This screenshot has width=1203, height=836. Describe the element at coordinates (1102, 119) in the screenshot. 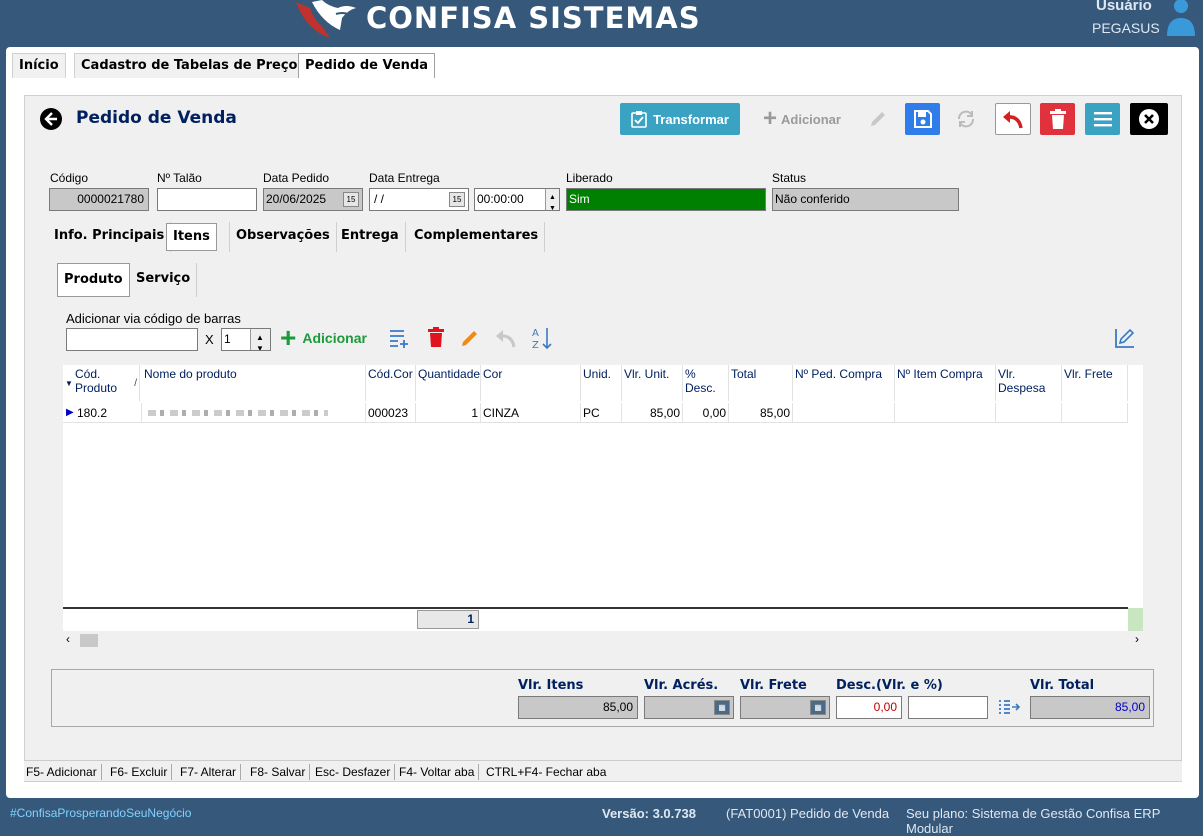

I see `menu-button` at that location.